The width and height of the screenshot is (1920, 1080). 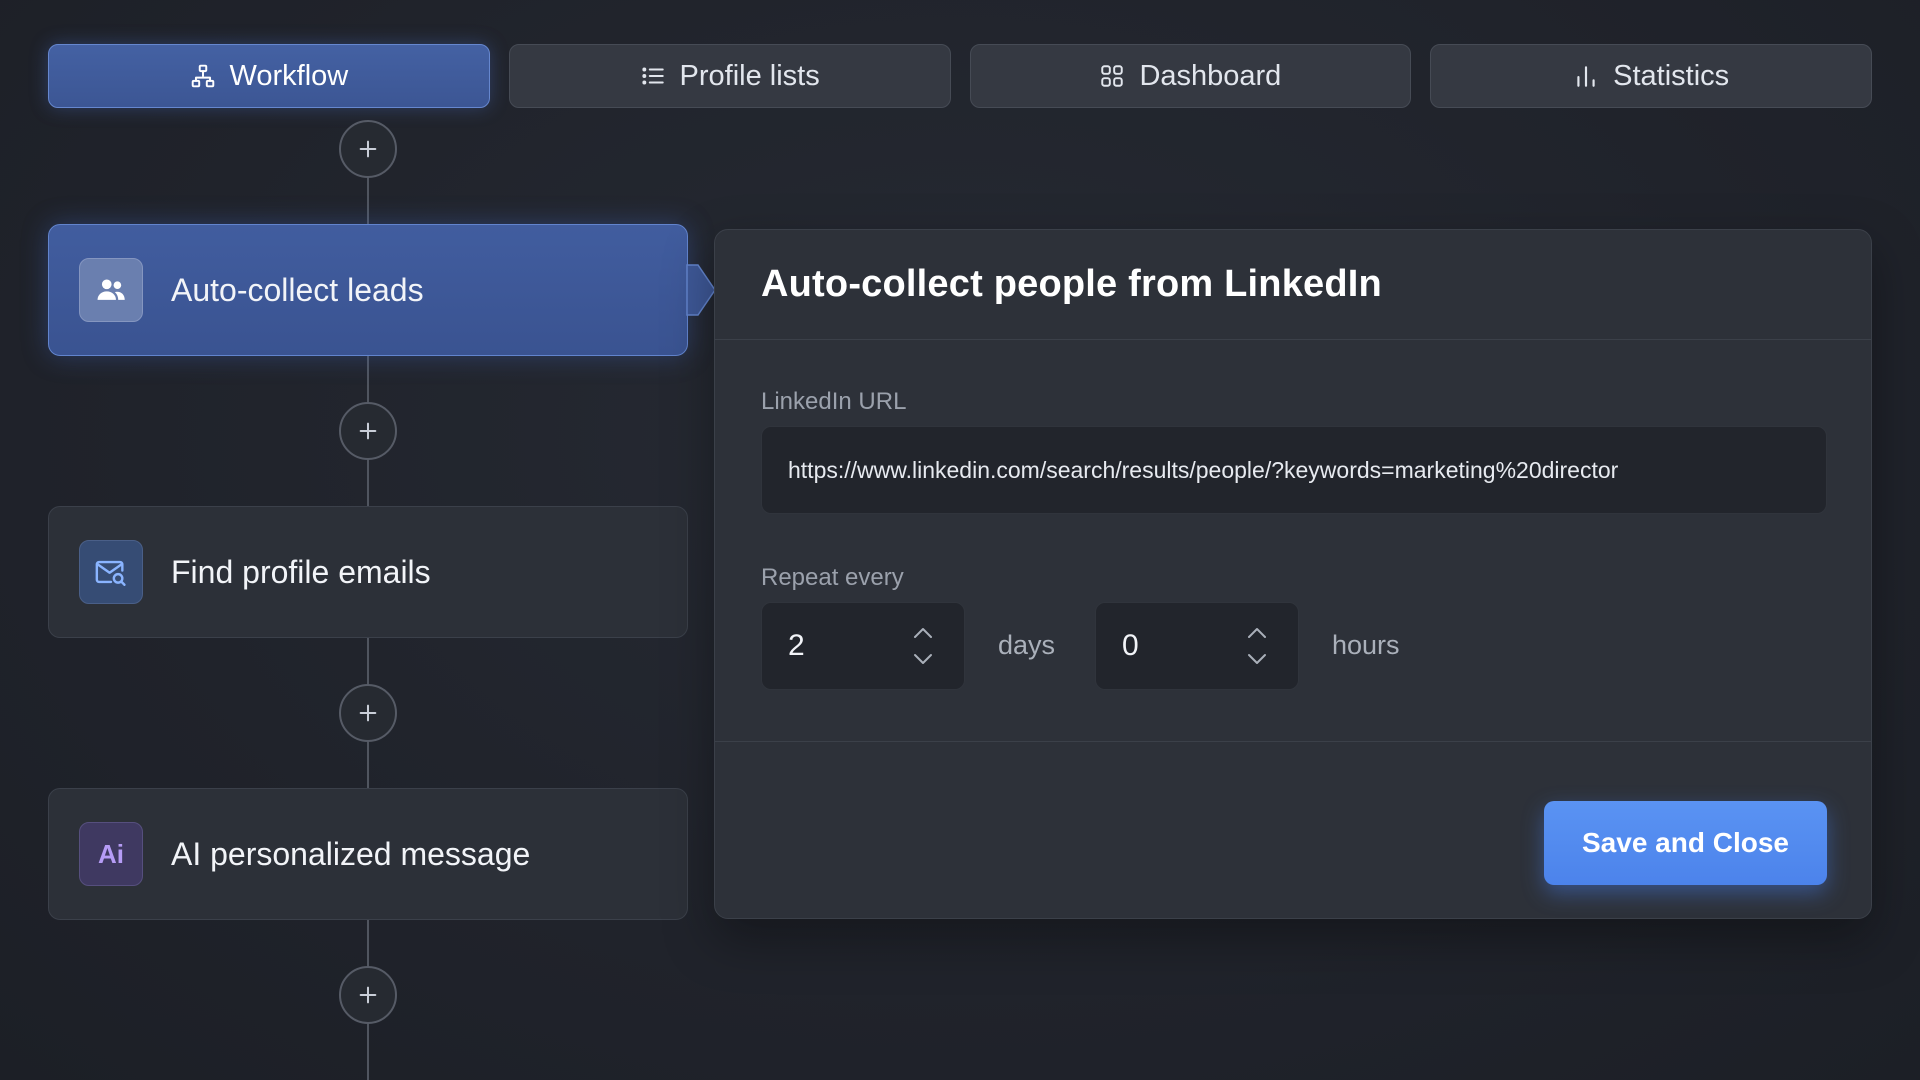 I want to click on list-icon, so click(x=652, y=76).